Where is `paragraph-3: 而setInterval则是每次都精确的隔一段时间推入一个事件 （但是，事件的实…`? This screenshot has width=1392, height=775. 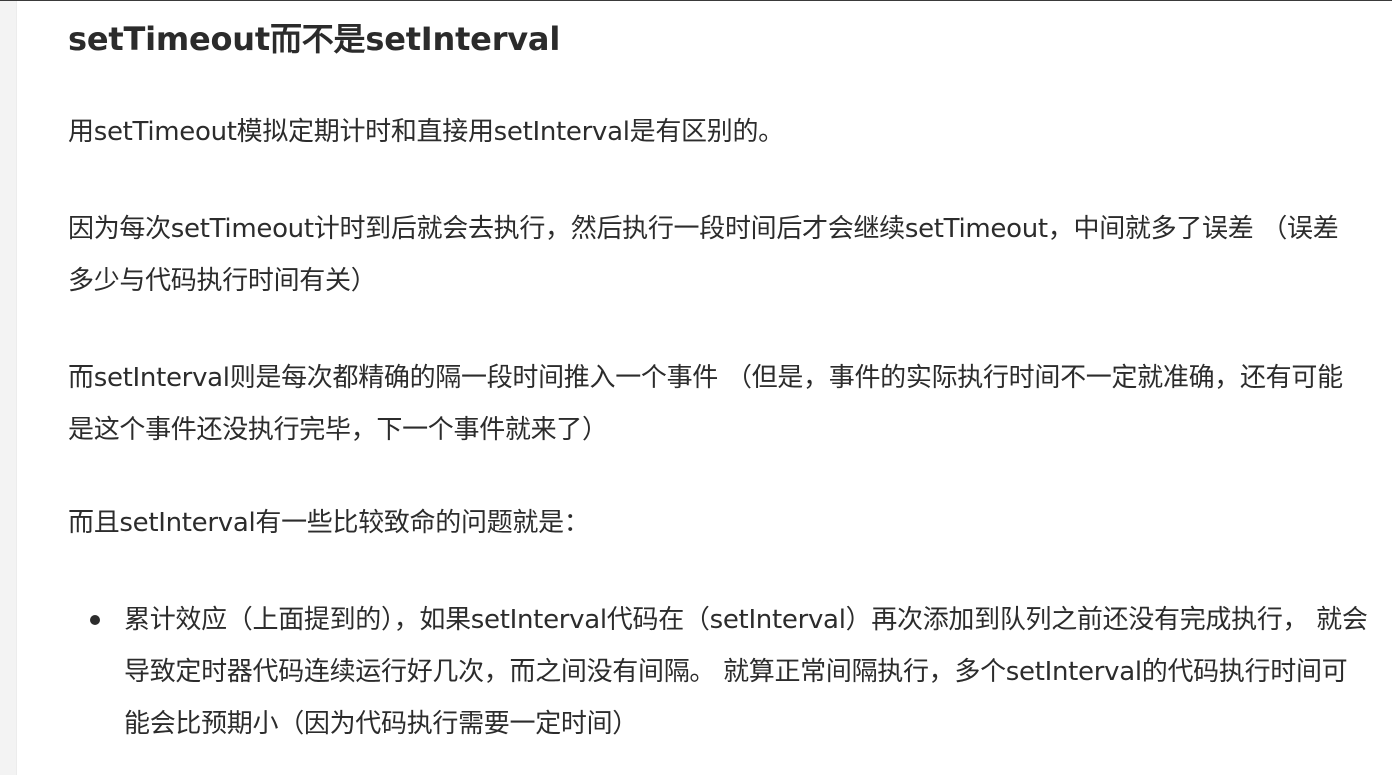 paragraph-3: 而setInterval则是每次都精确的隔一段时间推入一个事件 （但是，事件的实… is located at coordinates (705, 404).